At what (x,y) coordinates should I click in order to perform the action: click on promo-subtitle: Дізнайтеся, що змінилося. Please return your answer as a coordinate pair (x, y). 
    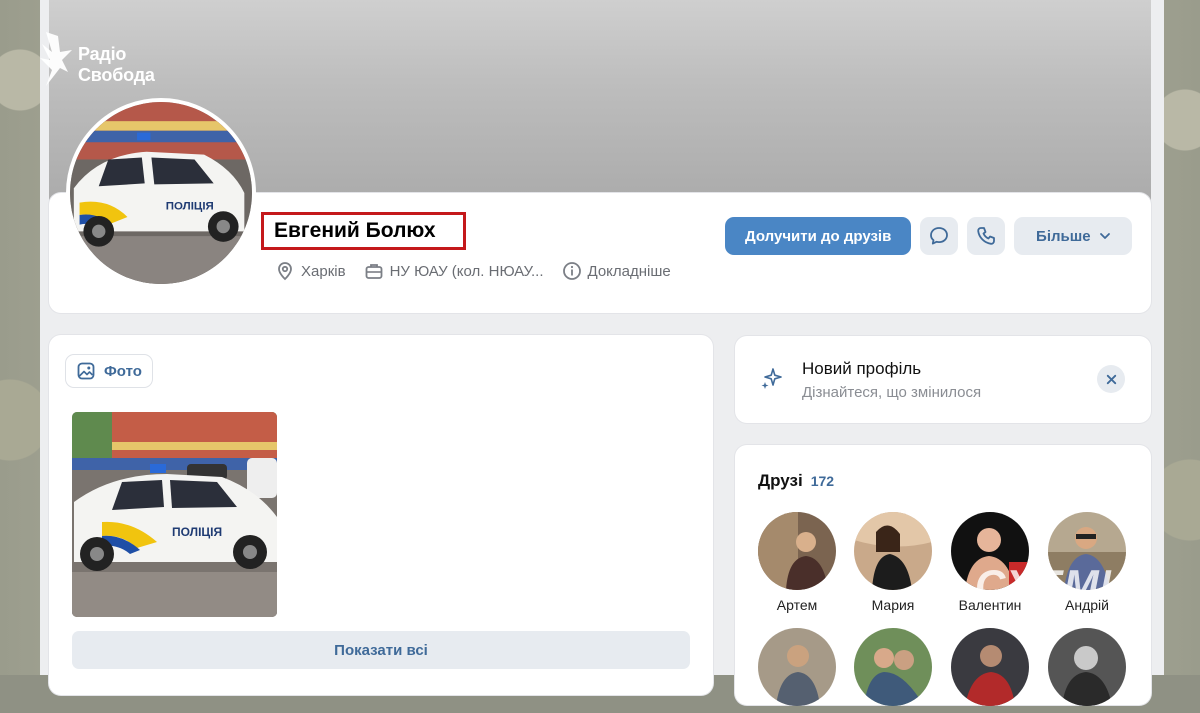
    Looking at the image, I should click on (892, 392).